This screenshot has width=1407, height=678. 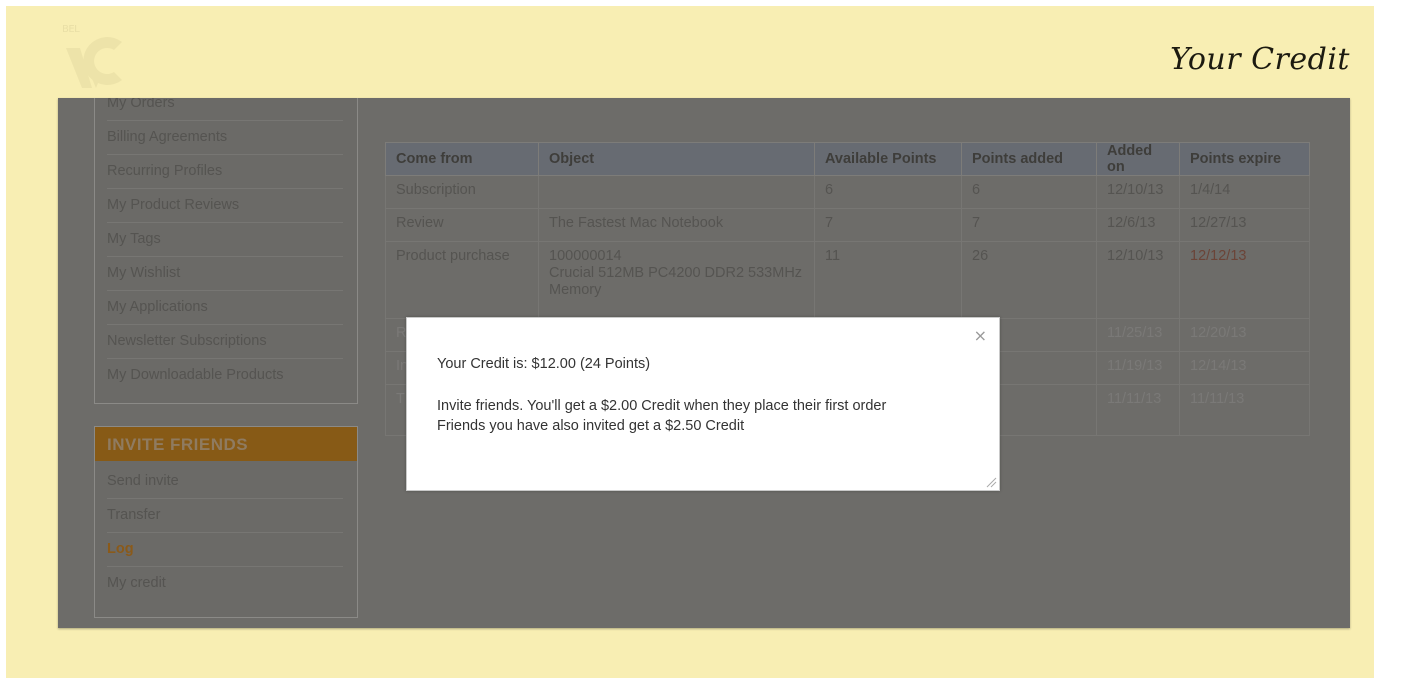 I want to click on account-nav-item-wishlist: My Wishlist, so click(x=225, y=274).